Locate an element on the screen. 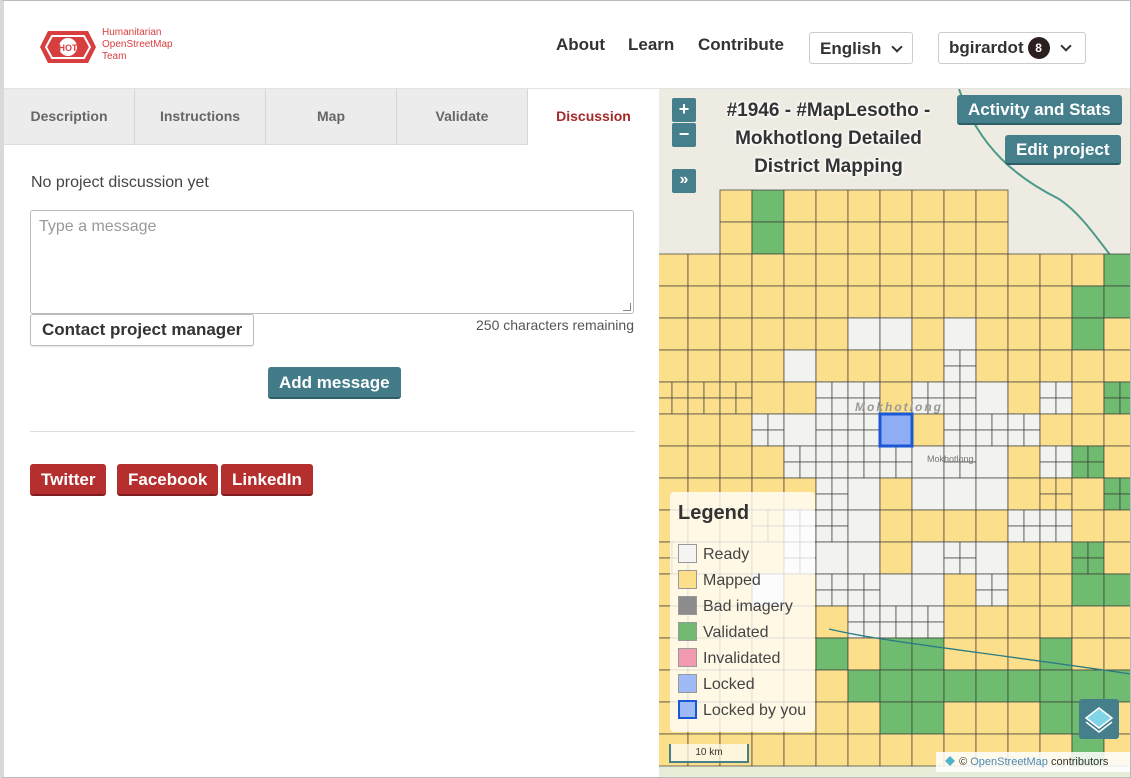 Image resolution: width=1131 pixels, height=778 pixels. zoom-in-button: + is located at coordinates (684, 110).